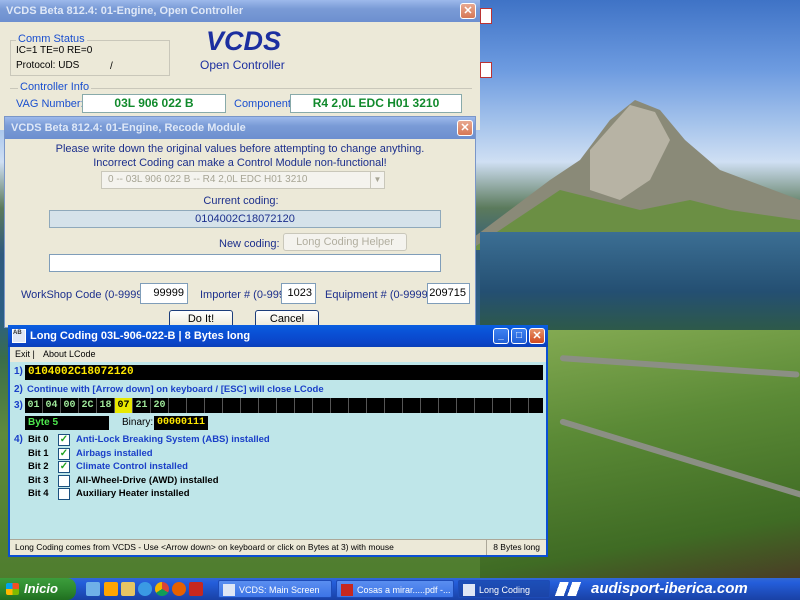  I want to click on pdf-icon, so click(347, 590).